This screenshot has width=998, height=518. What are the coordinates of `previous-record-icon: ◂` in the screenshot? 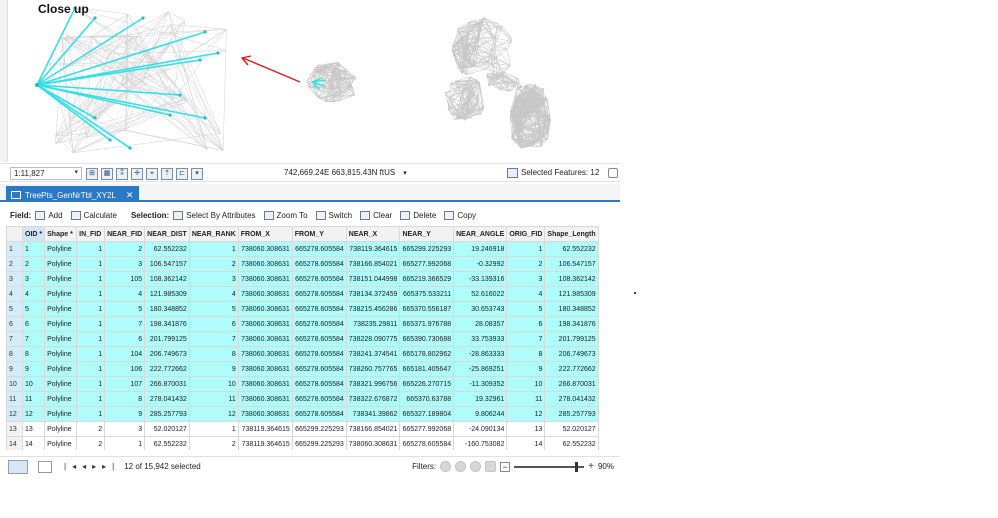 It's located at (87, 466).